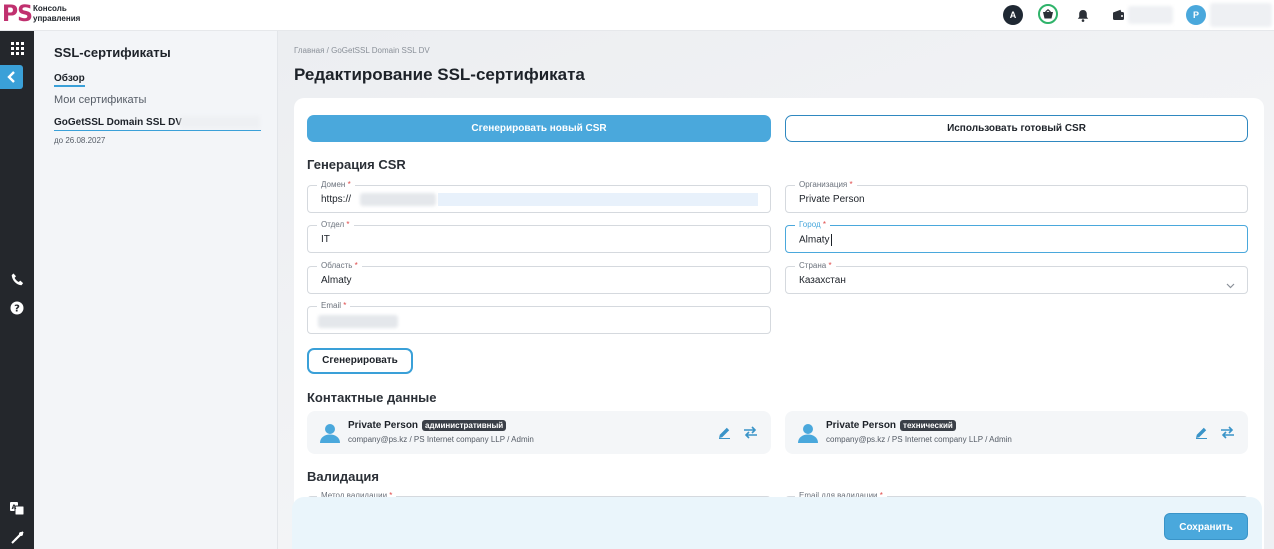 This screenshot has height=549, width=1274. Describe the element at coordinates (333, 184) in the screenshot. I see `domain-label: Домен` at that location.